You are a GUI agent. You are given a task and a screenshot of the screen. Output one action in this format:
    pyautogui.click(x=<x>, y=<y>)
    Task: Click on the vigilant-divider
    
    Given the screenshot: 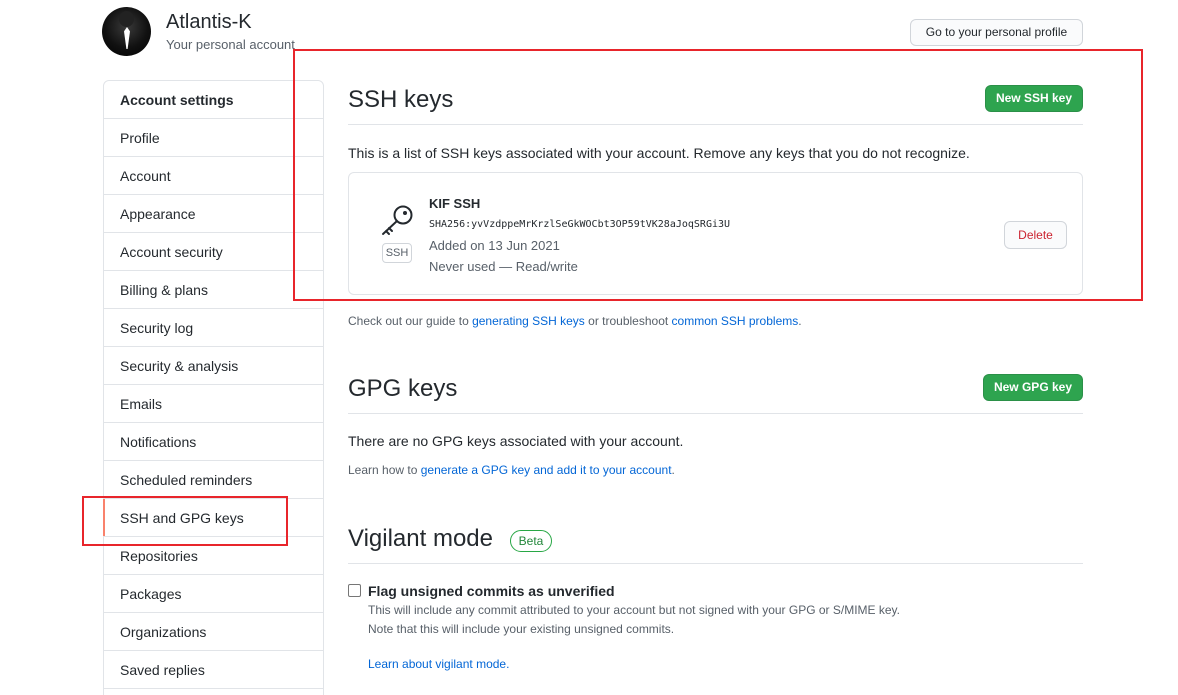 What is the action you would take?
    pyautogui.click(x=715, y=563)
    